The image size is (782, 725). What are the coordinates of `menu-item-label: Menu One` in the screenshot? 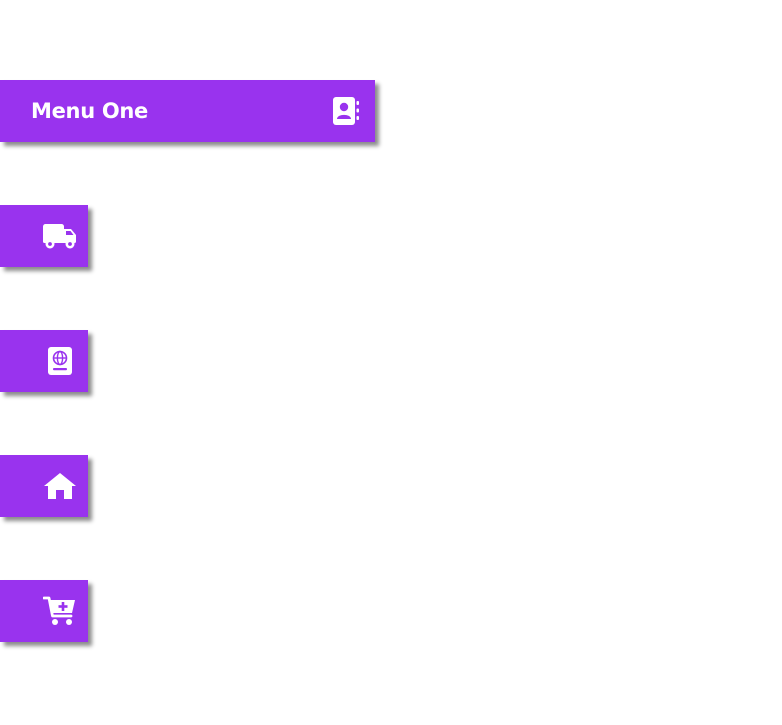 It's located at (89, 111).